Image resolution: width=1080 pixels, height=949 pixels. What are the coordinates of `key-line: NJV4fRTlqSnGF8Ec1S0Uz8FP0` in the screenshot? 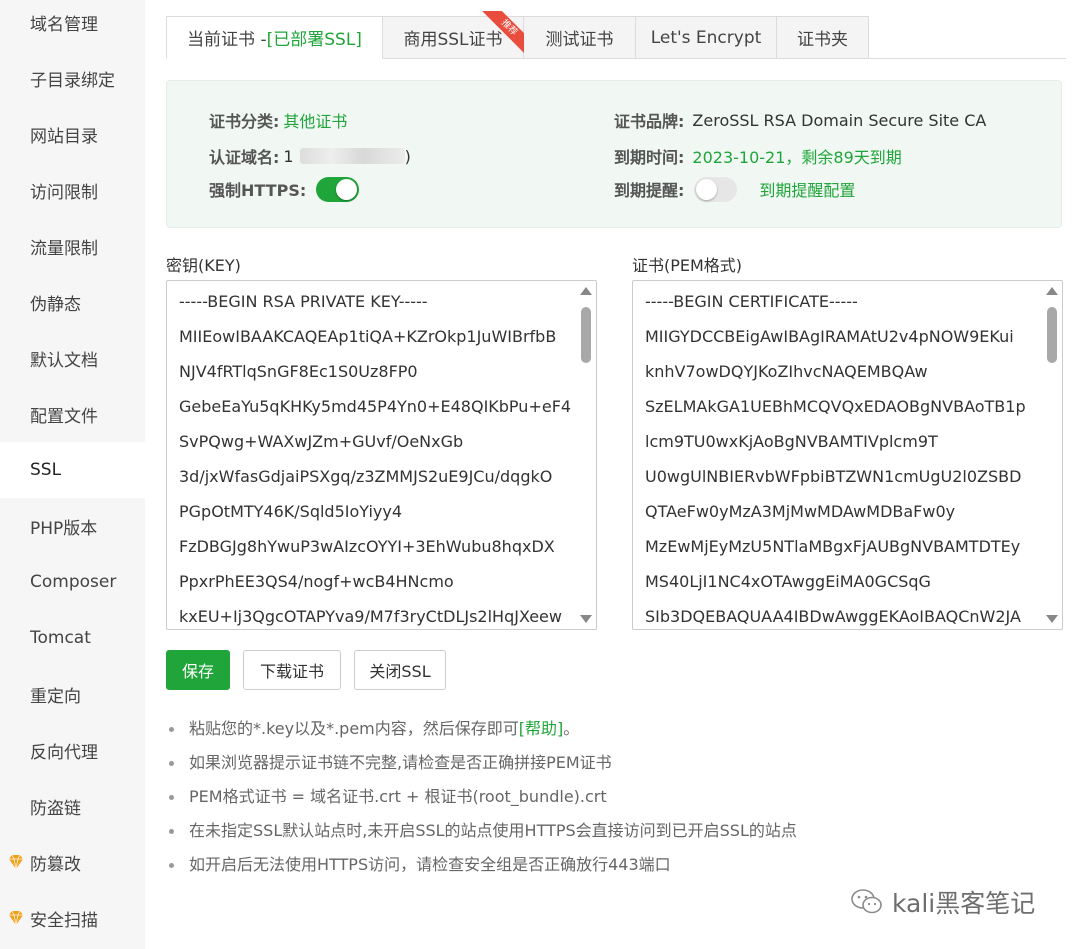 It's located at (298, 371).